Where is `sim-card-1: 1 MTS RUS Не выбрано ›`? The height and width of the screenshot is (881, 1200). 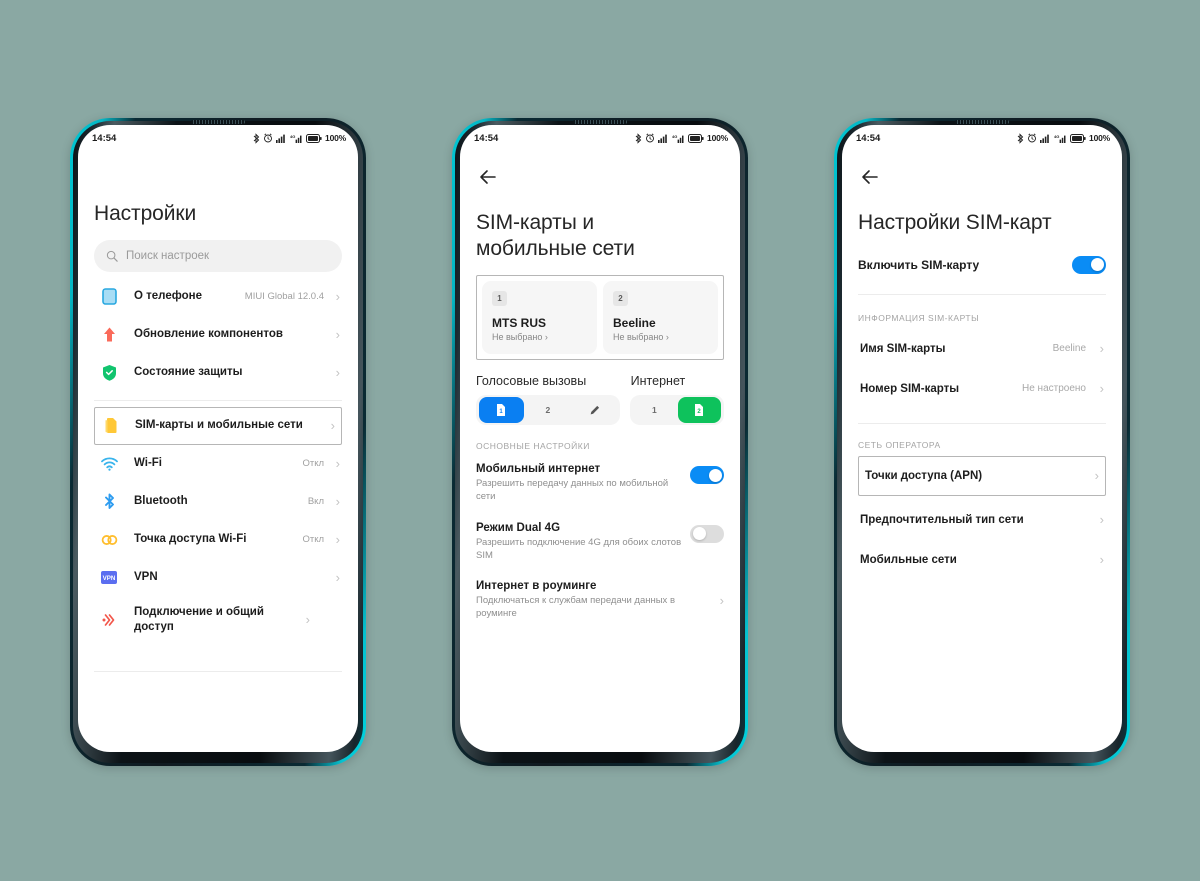
sim-card-1: 1 MTS RUS Не выбрано › is located at coordinates (539, 318).